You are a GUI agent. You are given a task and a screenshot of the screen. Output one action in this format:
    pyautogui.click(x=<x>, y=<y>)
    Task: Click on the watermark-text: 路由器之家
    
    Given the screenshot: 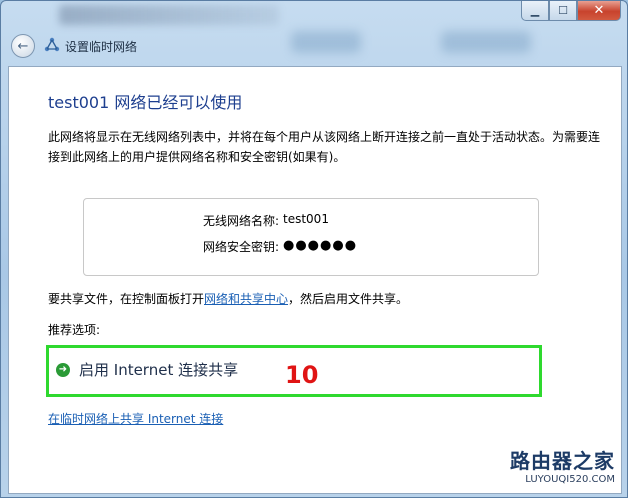 What is the action you would take?
    pyautogui.click(x=562, y=461)
    